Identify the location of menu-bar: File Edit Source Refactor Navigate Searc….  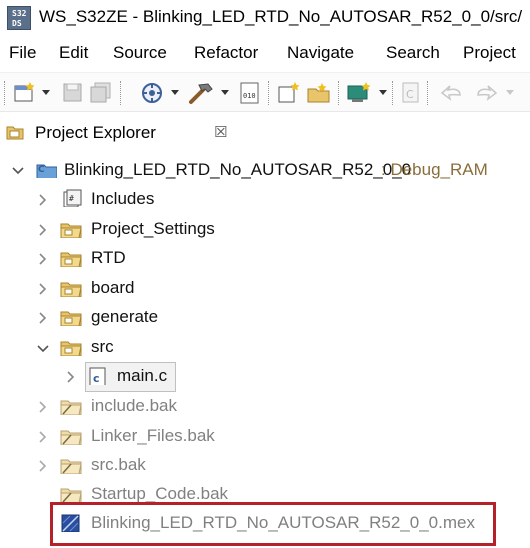
(265, 55).